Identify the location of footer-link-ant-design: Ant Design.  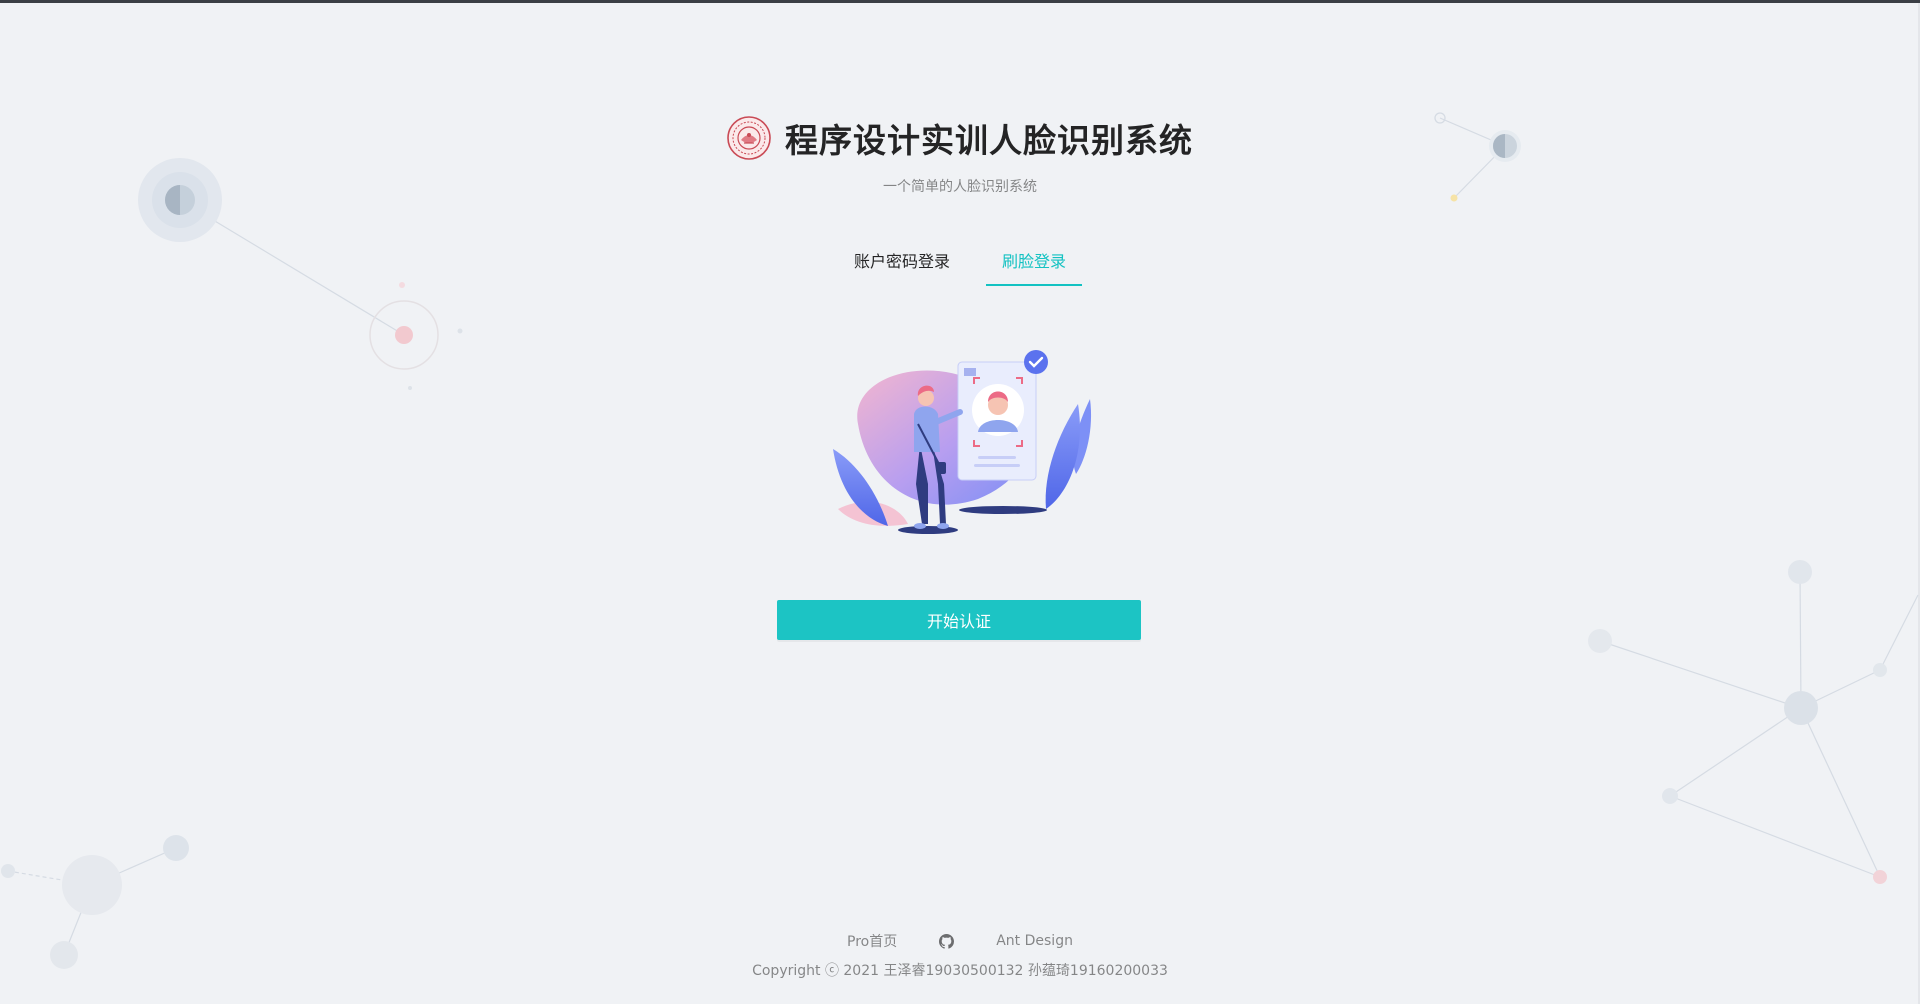
(1034, 941).